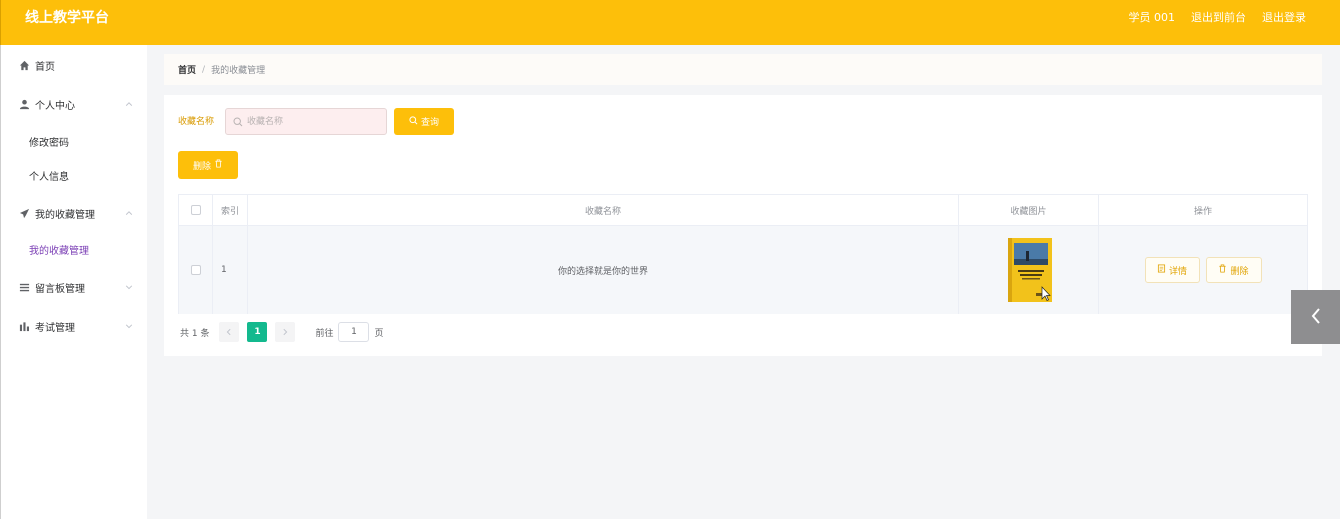 The height and width of the screenshot is (519, 1340). What do you see at coordinates (59, 249) in the screenshot?
I see `sidebar-subitem-my-favorites: 我的收藏管理` at bounding box center [59, 249].